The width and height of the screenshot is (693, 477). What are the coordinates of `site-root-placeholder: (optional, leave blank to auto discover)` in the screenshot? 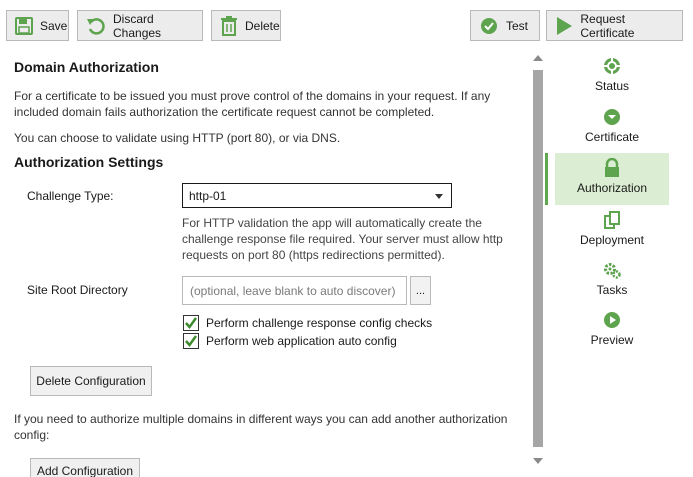 It's located at (293, 290).